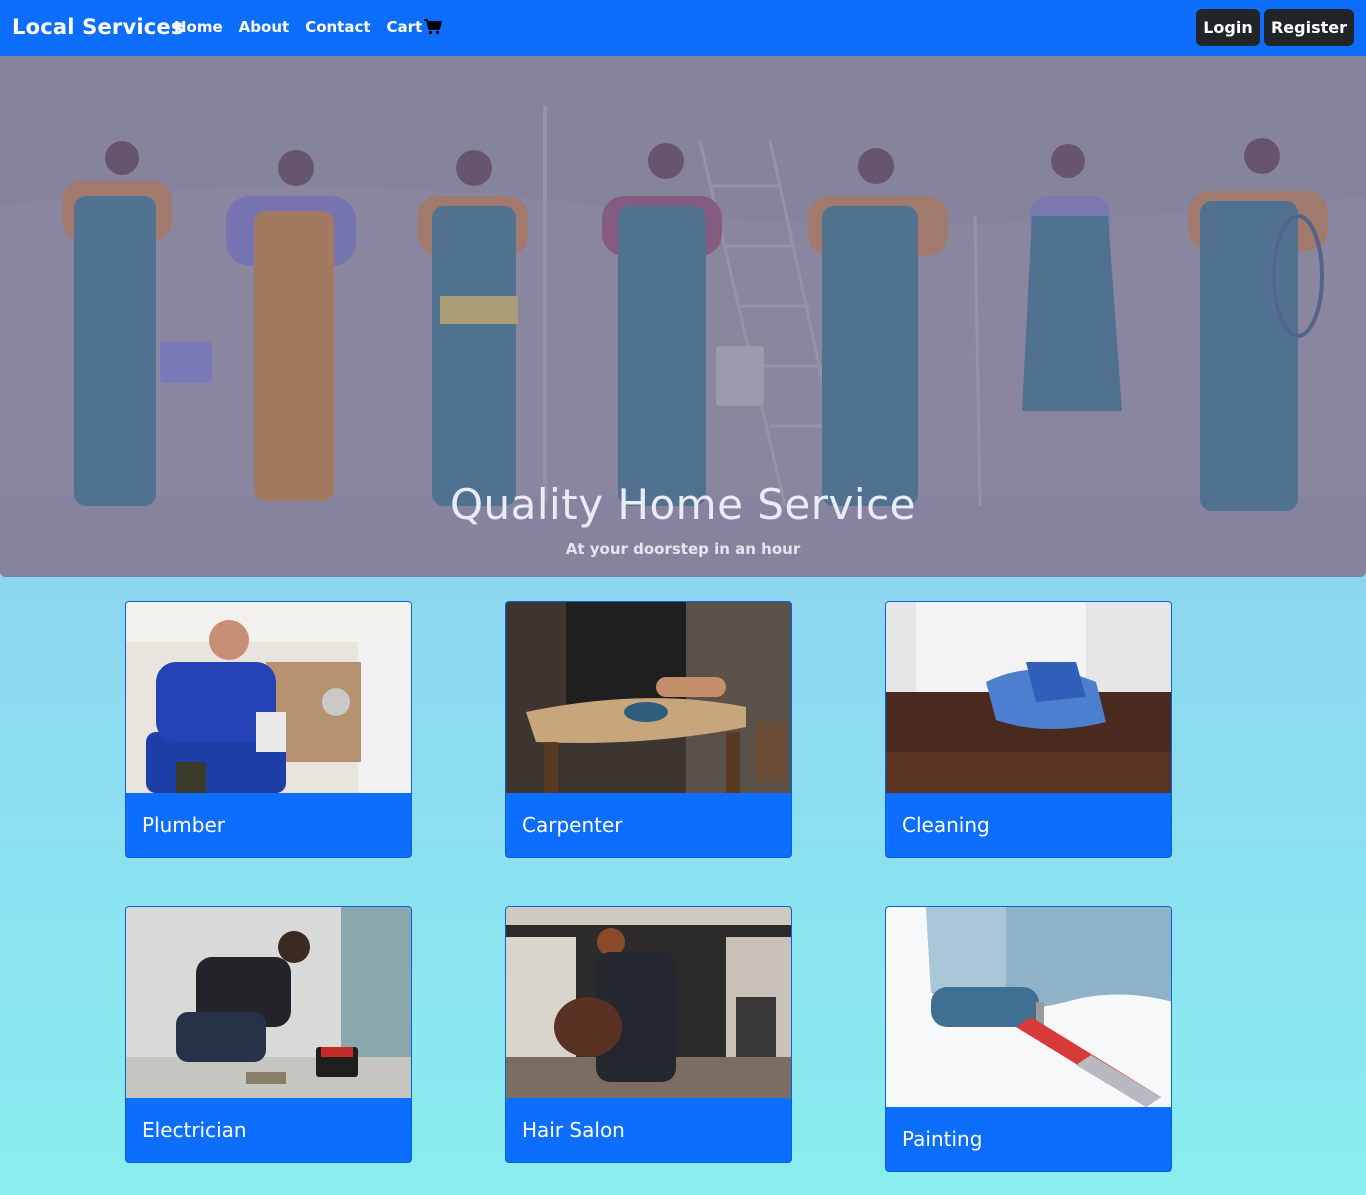 This screenshot has height=1195, width=1366. What do you see at coordinates (683, 549) in the screenshot?
I see `hero-subtitle: At your doorstep in an hour` at bounding box center [683, 549].